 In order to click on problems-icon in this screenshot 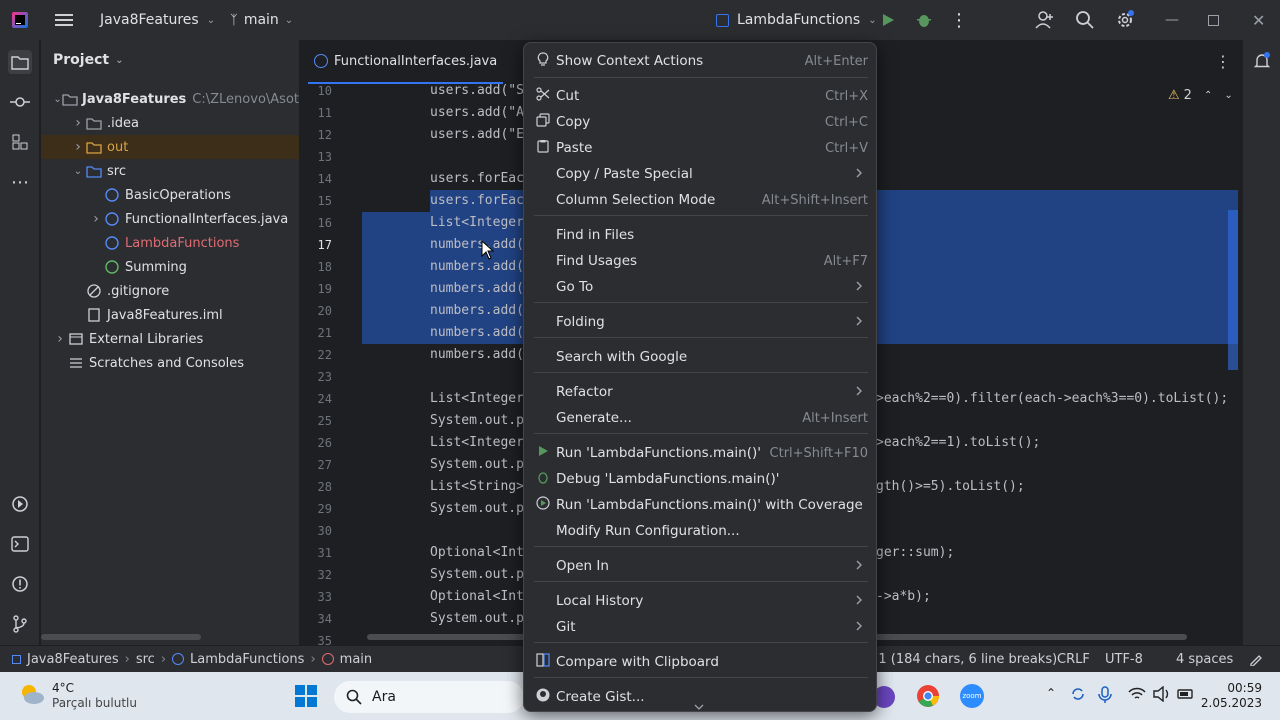, I will do `click(20, 584)`.